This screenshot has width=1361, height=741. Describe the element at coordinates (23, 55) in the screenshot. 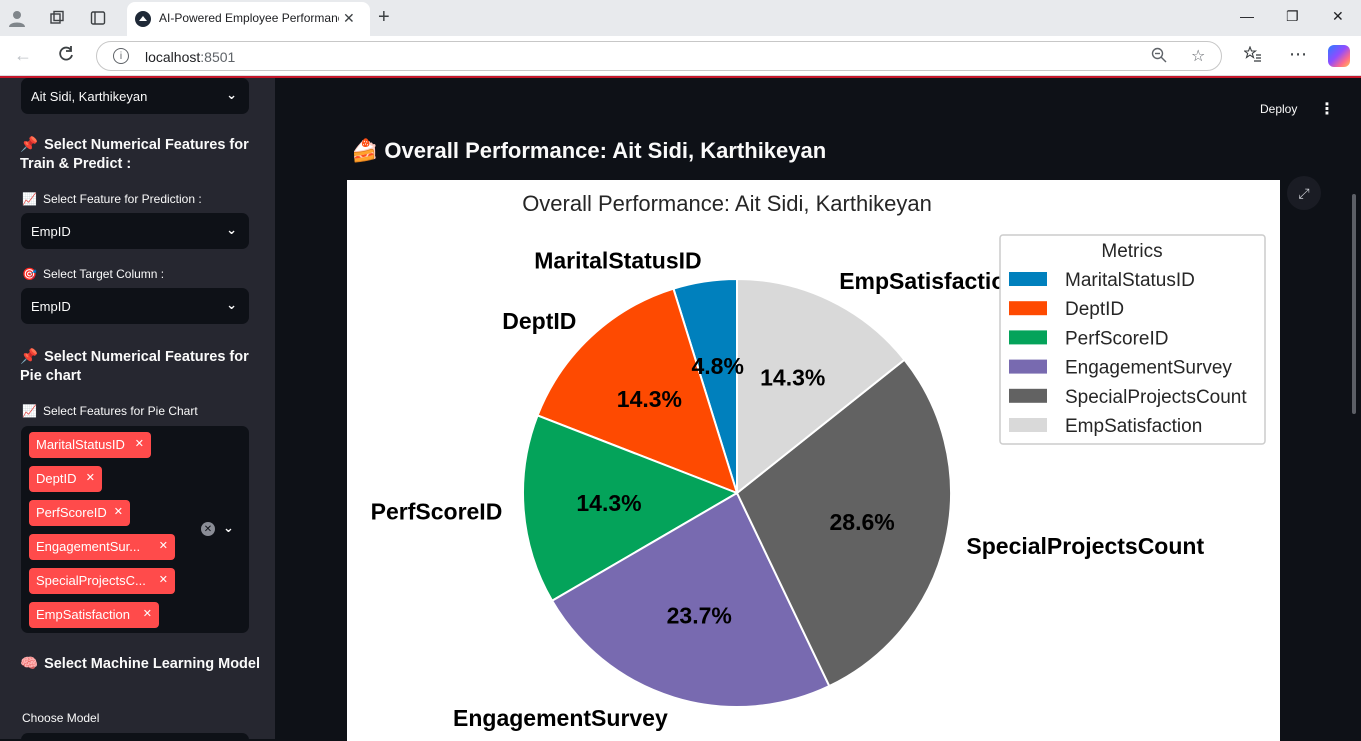

I see `back-arrow-icon: ←` at that location.